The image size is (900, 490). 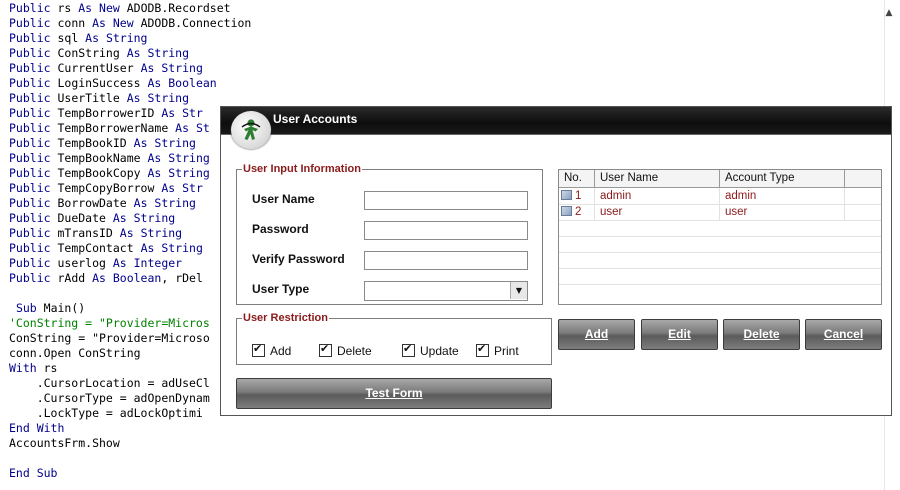 I want to click on table-row: 1 admin admin, so click(x=720, y=196).